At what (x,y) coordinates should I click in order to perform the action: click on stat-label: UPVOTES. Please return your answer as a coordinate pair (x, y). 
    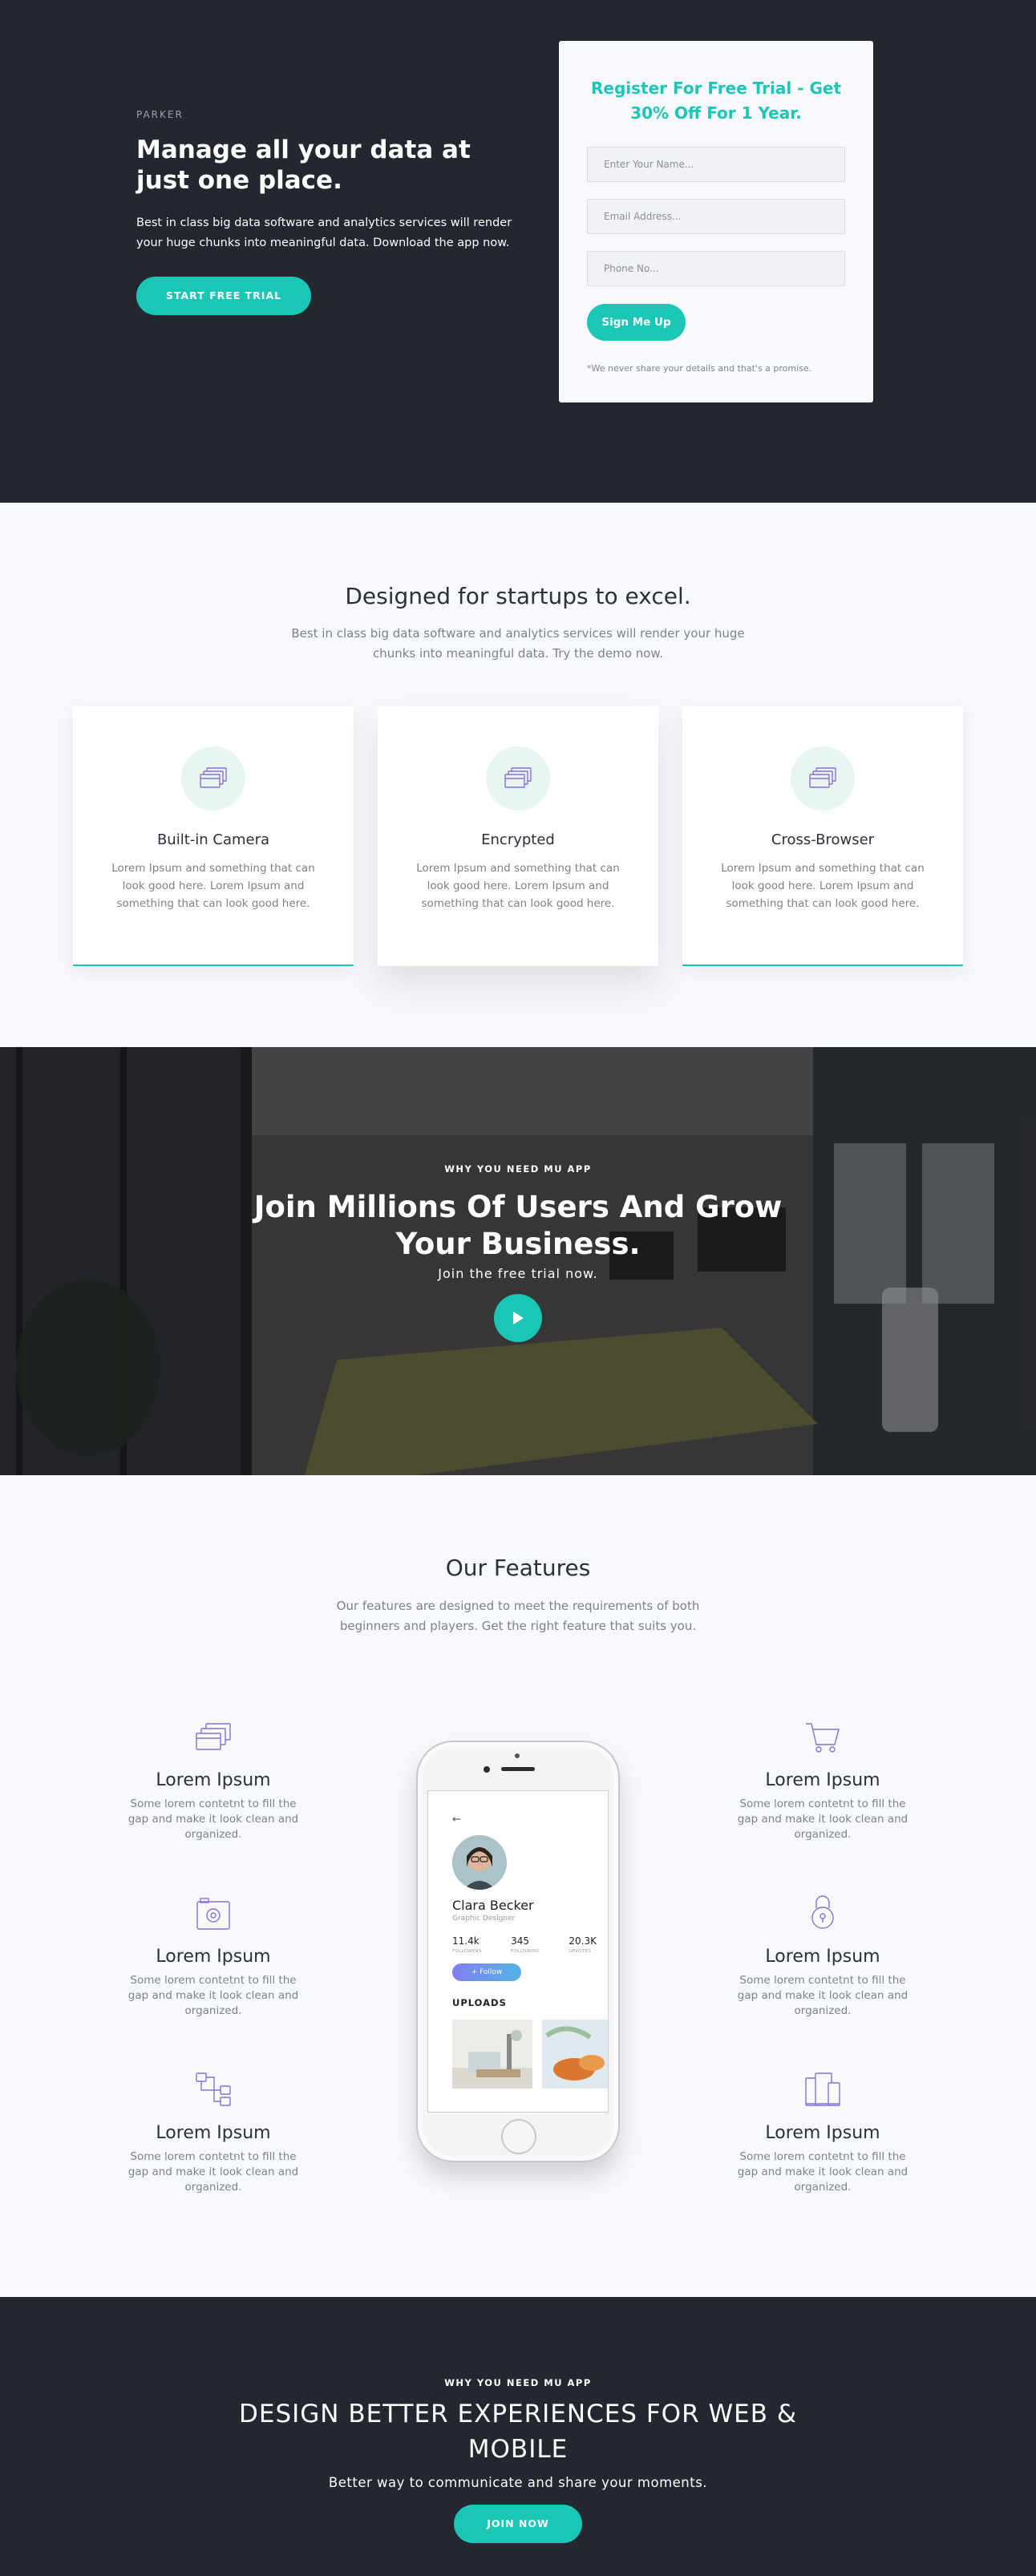
    Looking at the image, I should click on (580, 1951).